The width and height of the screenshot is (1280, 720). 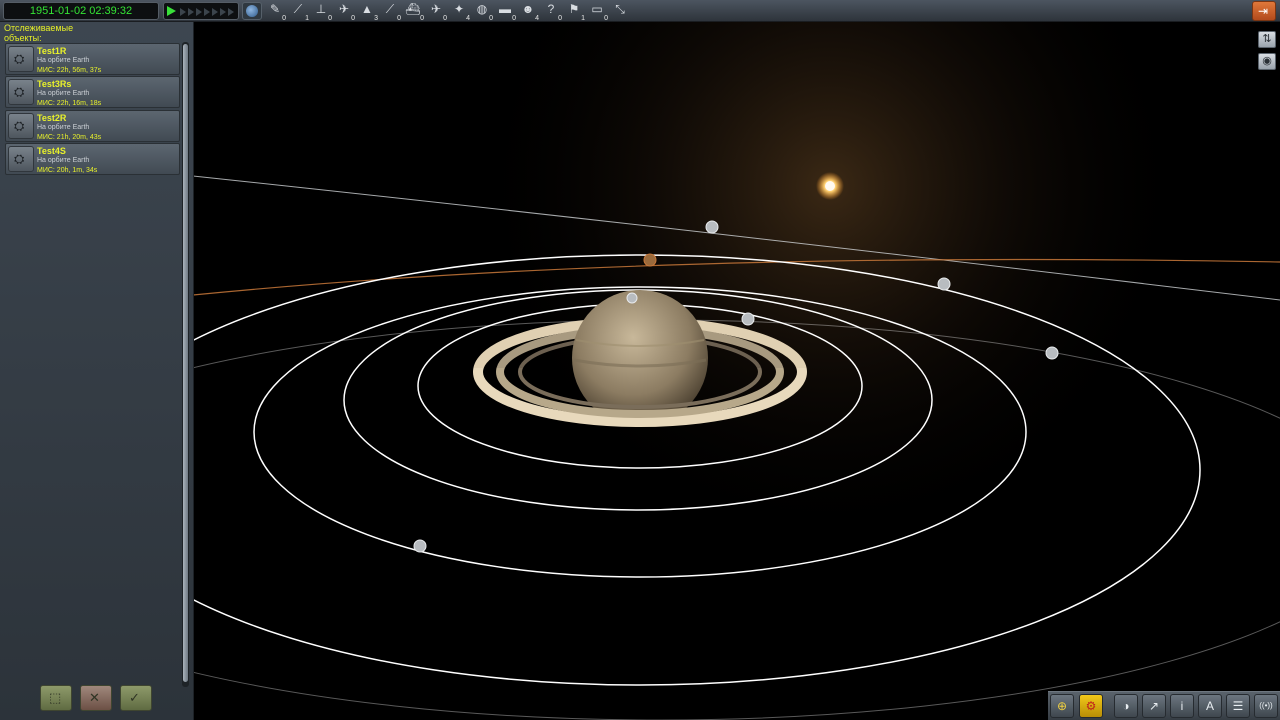 I want to click on planet-icon, so click(x=252, y=11).